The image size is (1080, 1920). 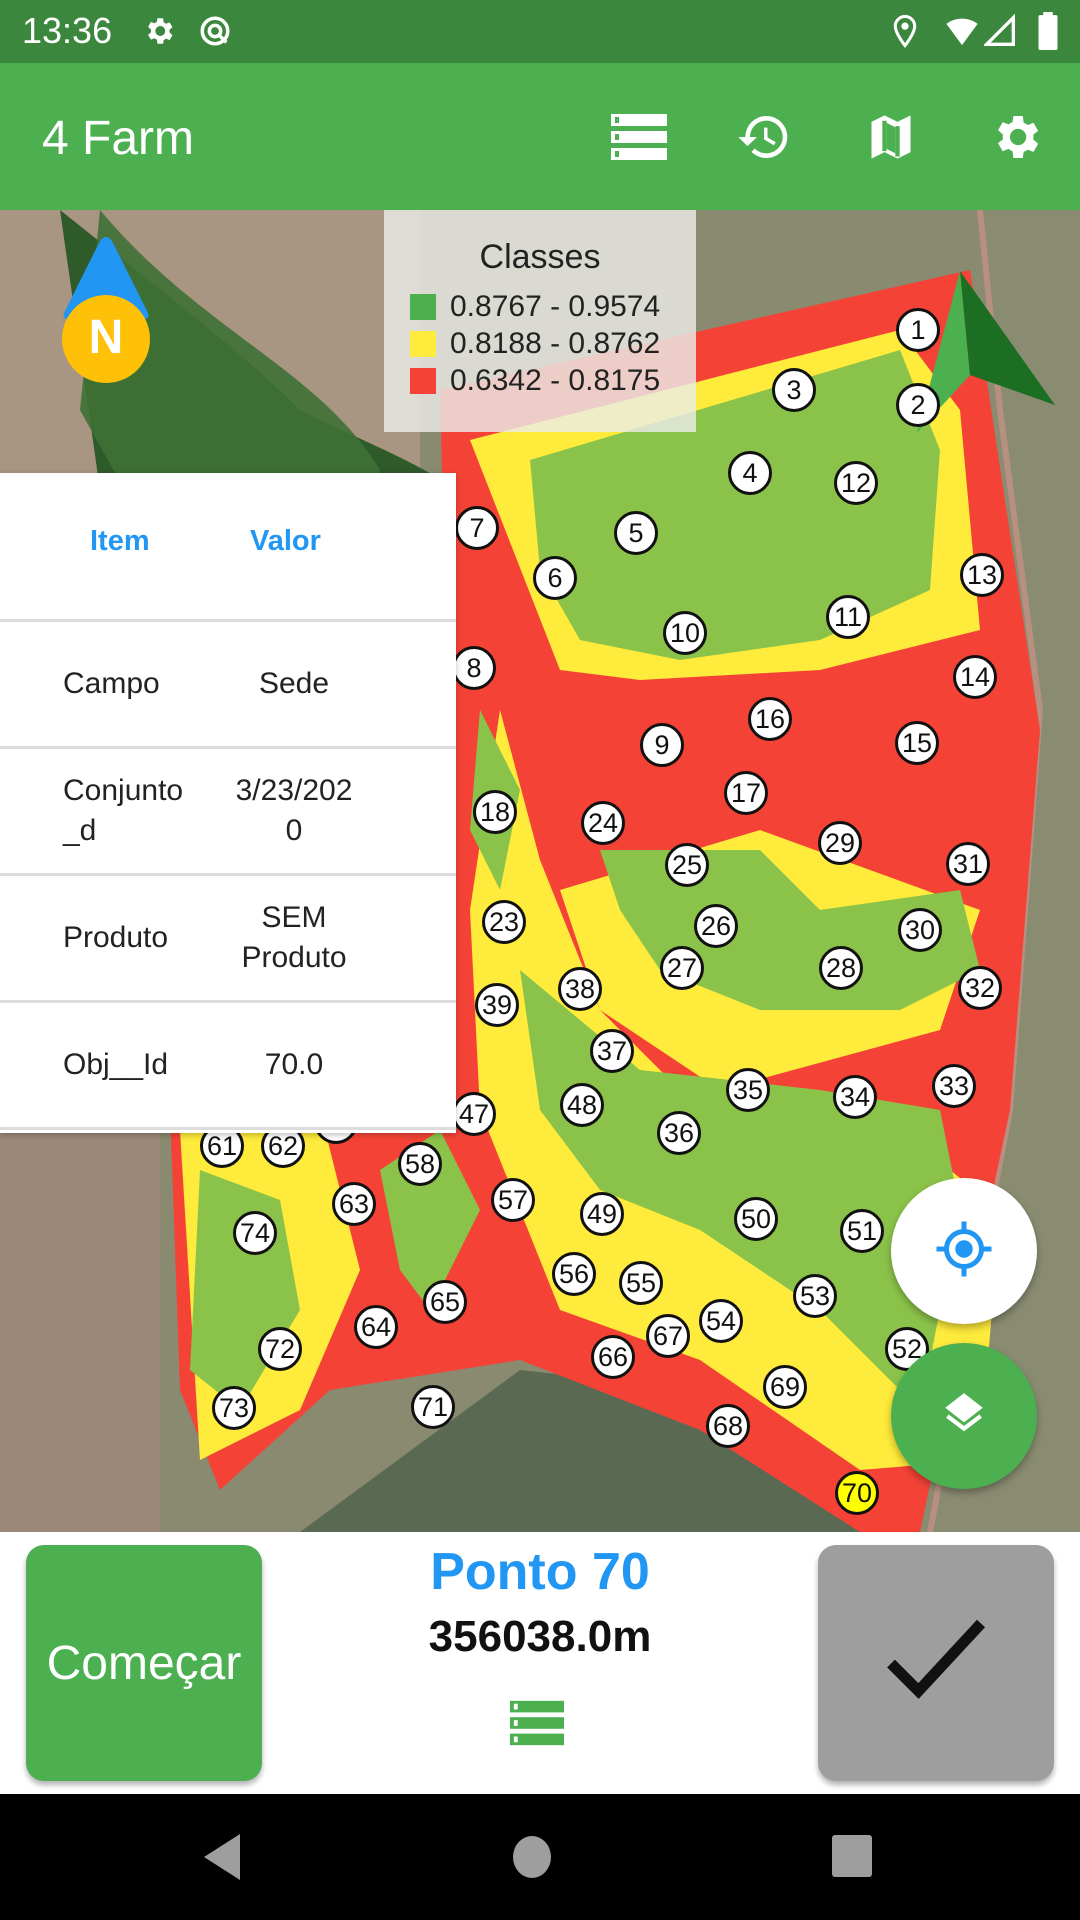 I want to click on points-list-button, so click(x=540, y=1728).